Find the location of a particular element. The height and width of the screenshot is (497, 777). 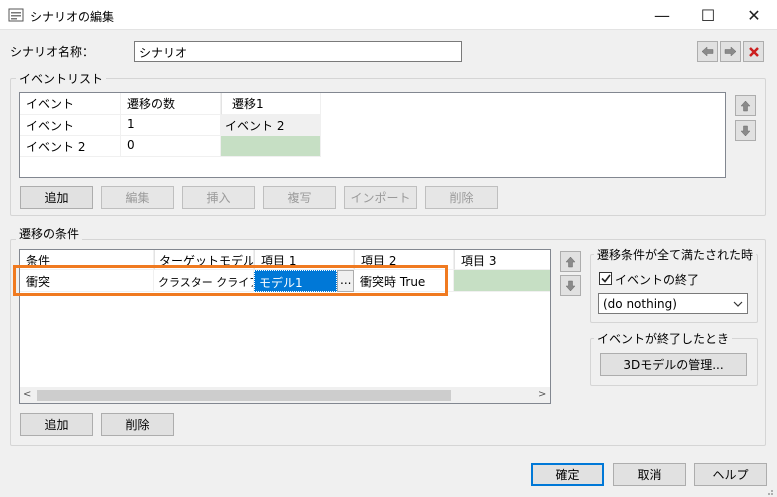

minimize-button: — is located at coordinates (662, 15).